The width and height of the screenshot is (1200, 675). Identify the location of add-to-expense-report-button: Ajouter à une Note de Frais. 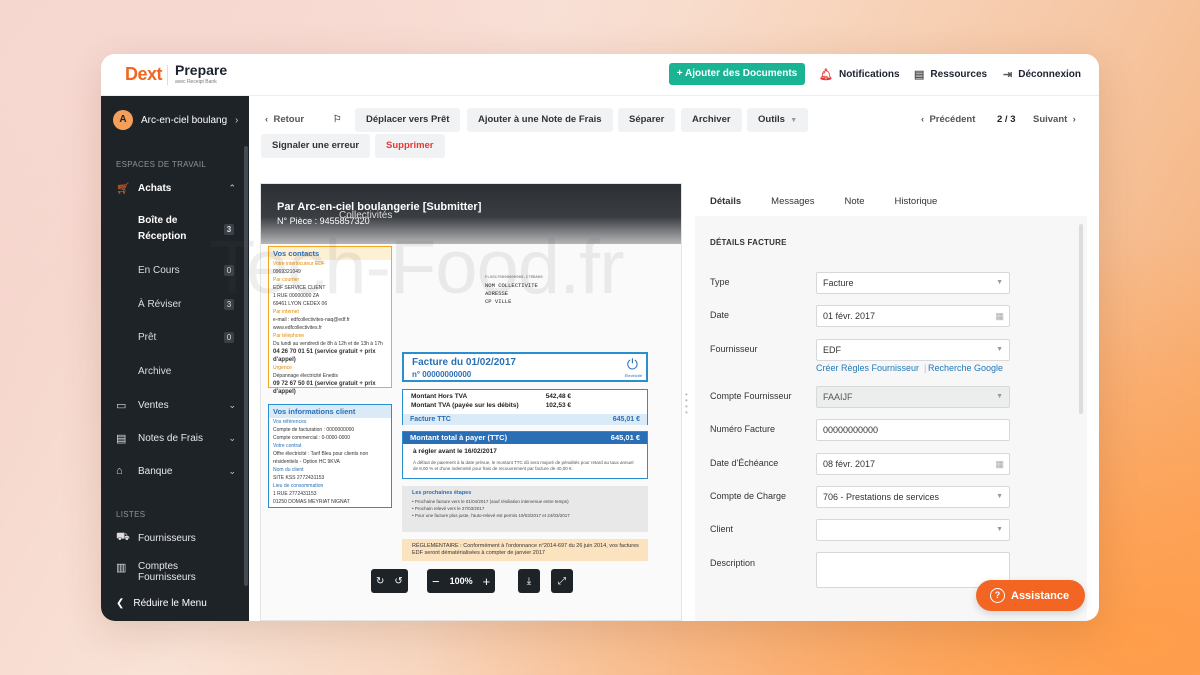
(540, 120).